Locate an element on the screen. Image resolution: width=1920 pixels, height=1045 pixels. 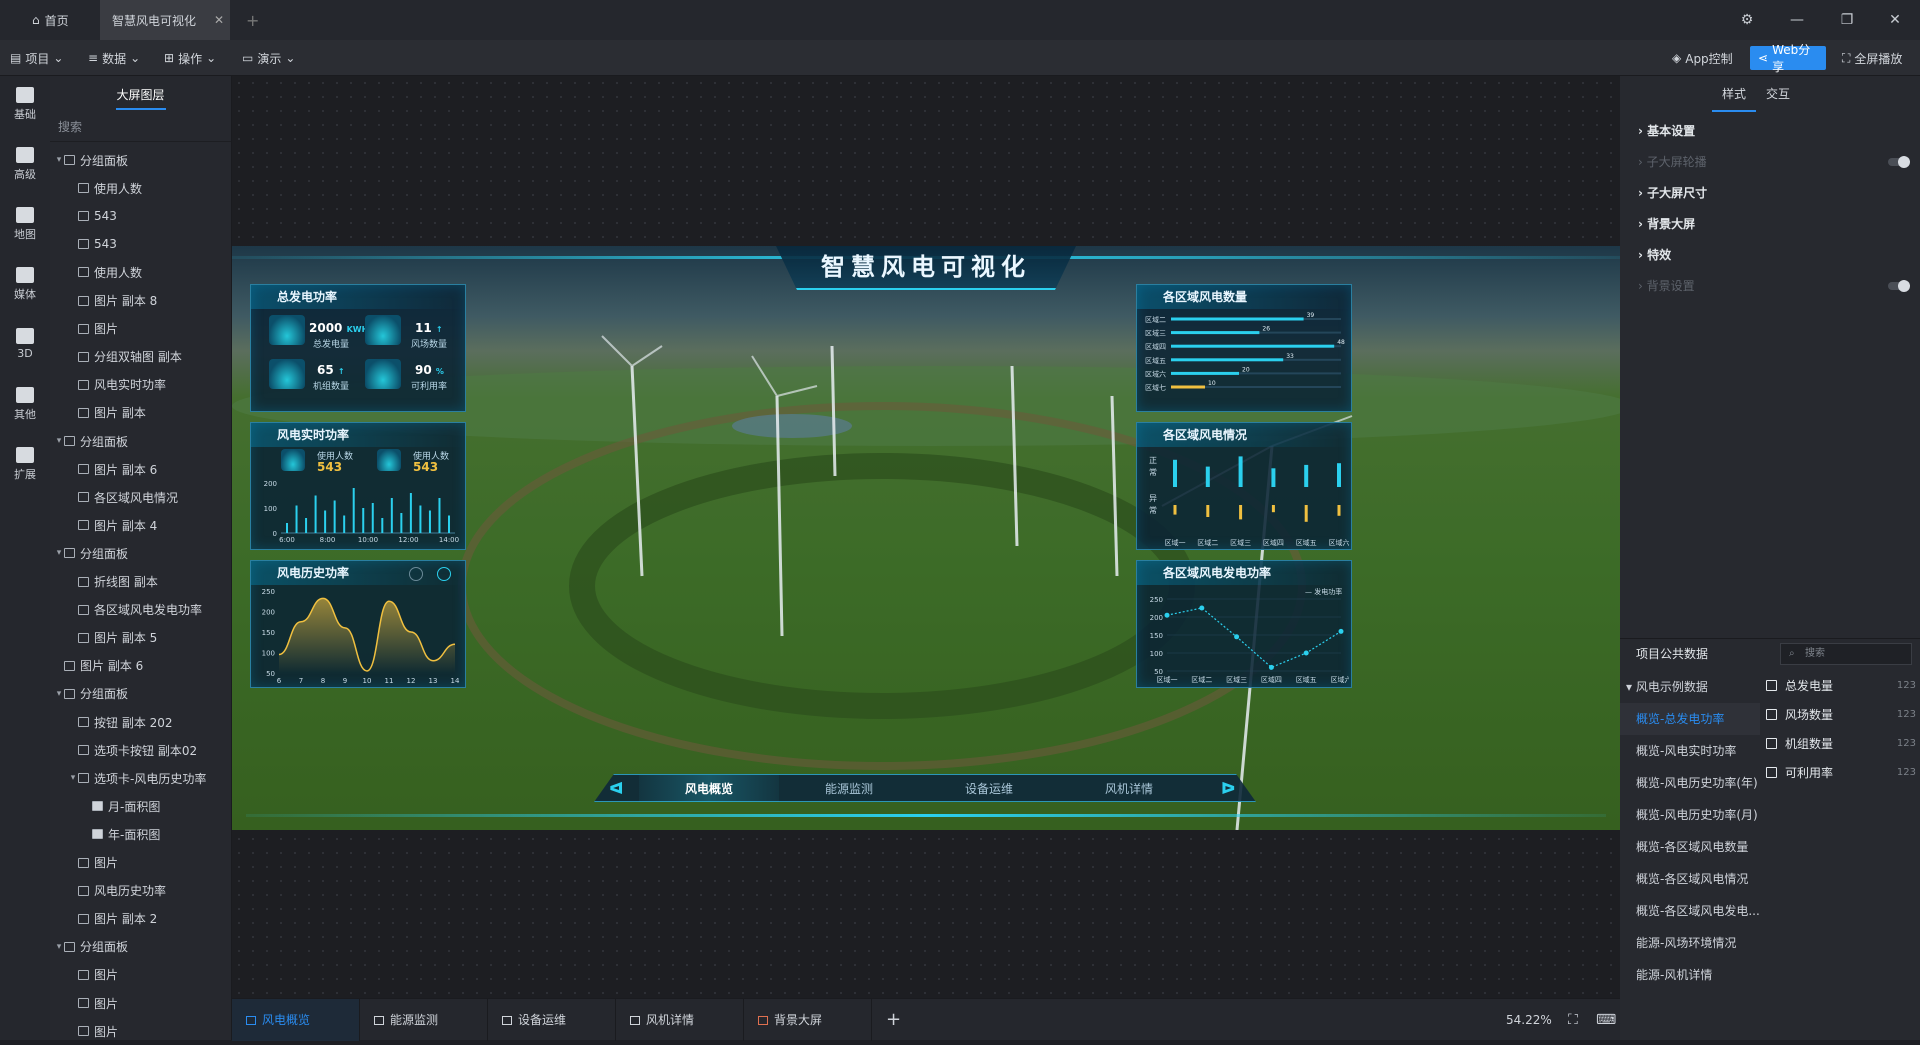
menu-project: ▤ 项目 ⌄ is located at coordinates (36, 58).